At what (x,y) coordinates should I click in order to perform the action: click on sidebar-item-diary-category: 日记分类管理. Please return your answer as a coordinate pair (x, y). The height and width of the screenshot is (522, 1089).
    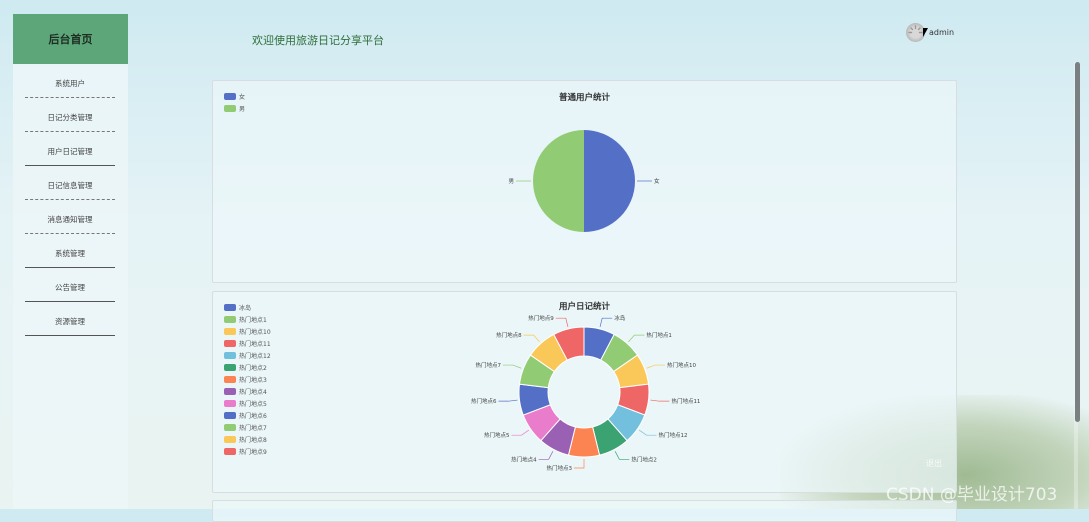
    Looking at the image, I should click on (70, 115).